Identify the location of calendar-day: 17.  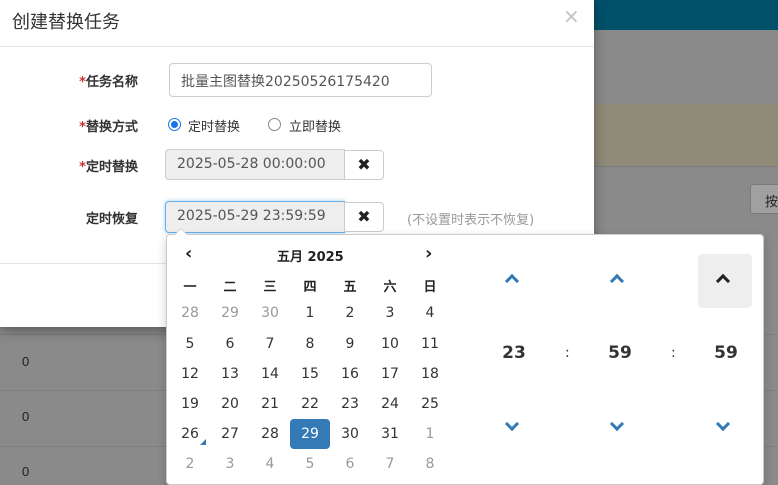
(390, 374).